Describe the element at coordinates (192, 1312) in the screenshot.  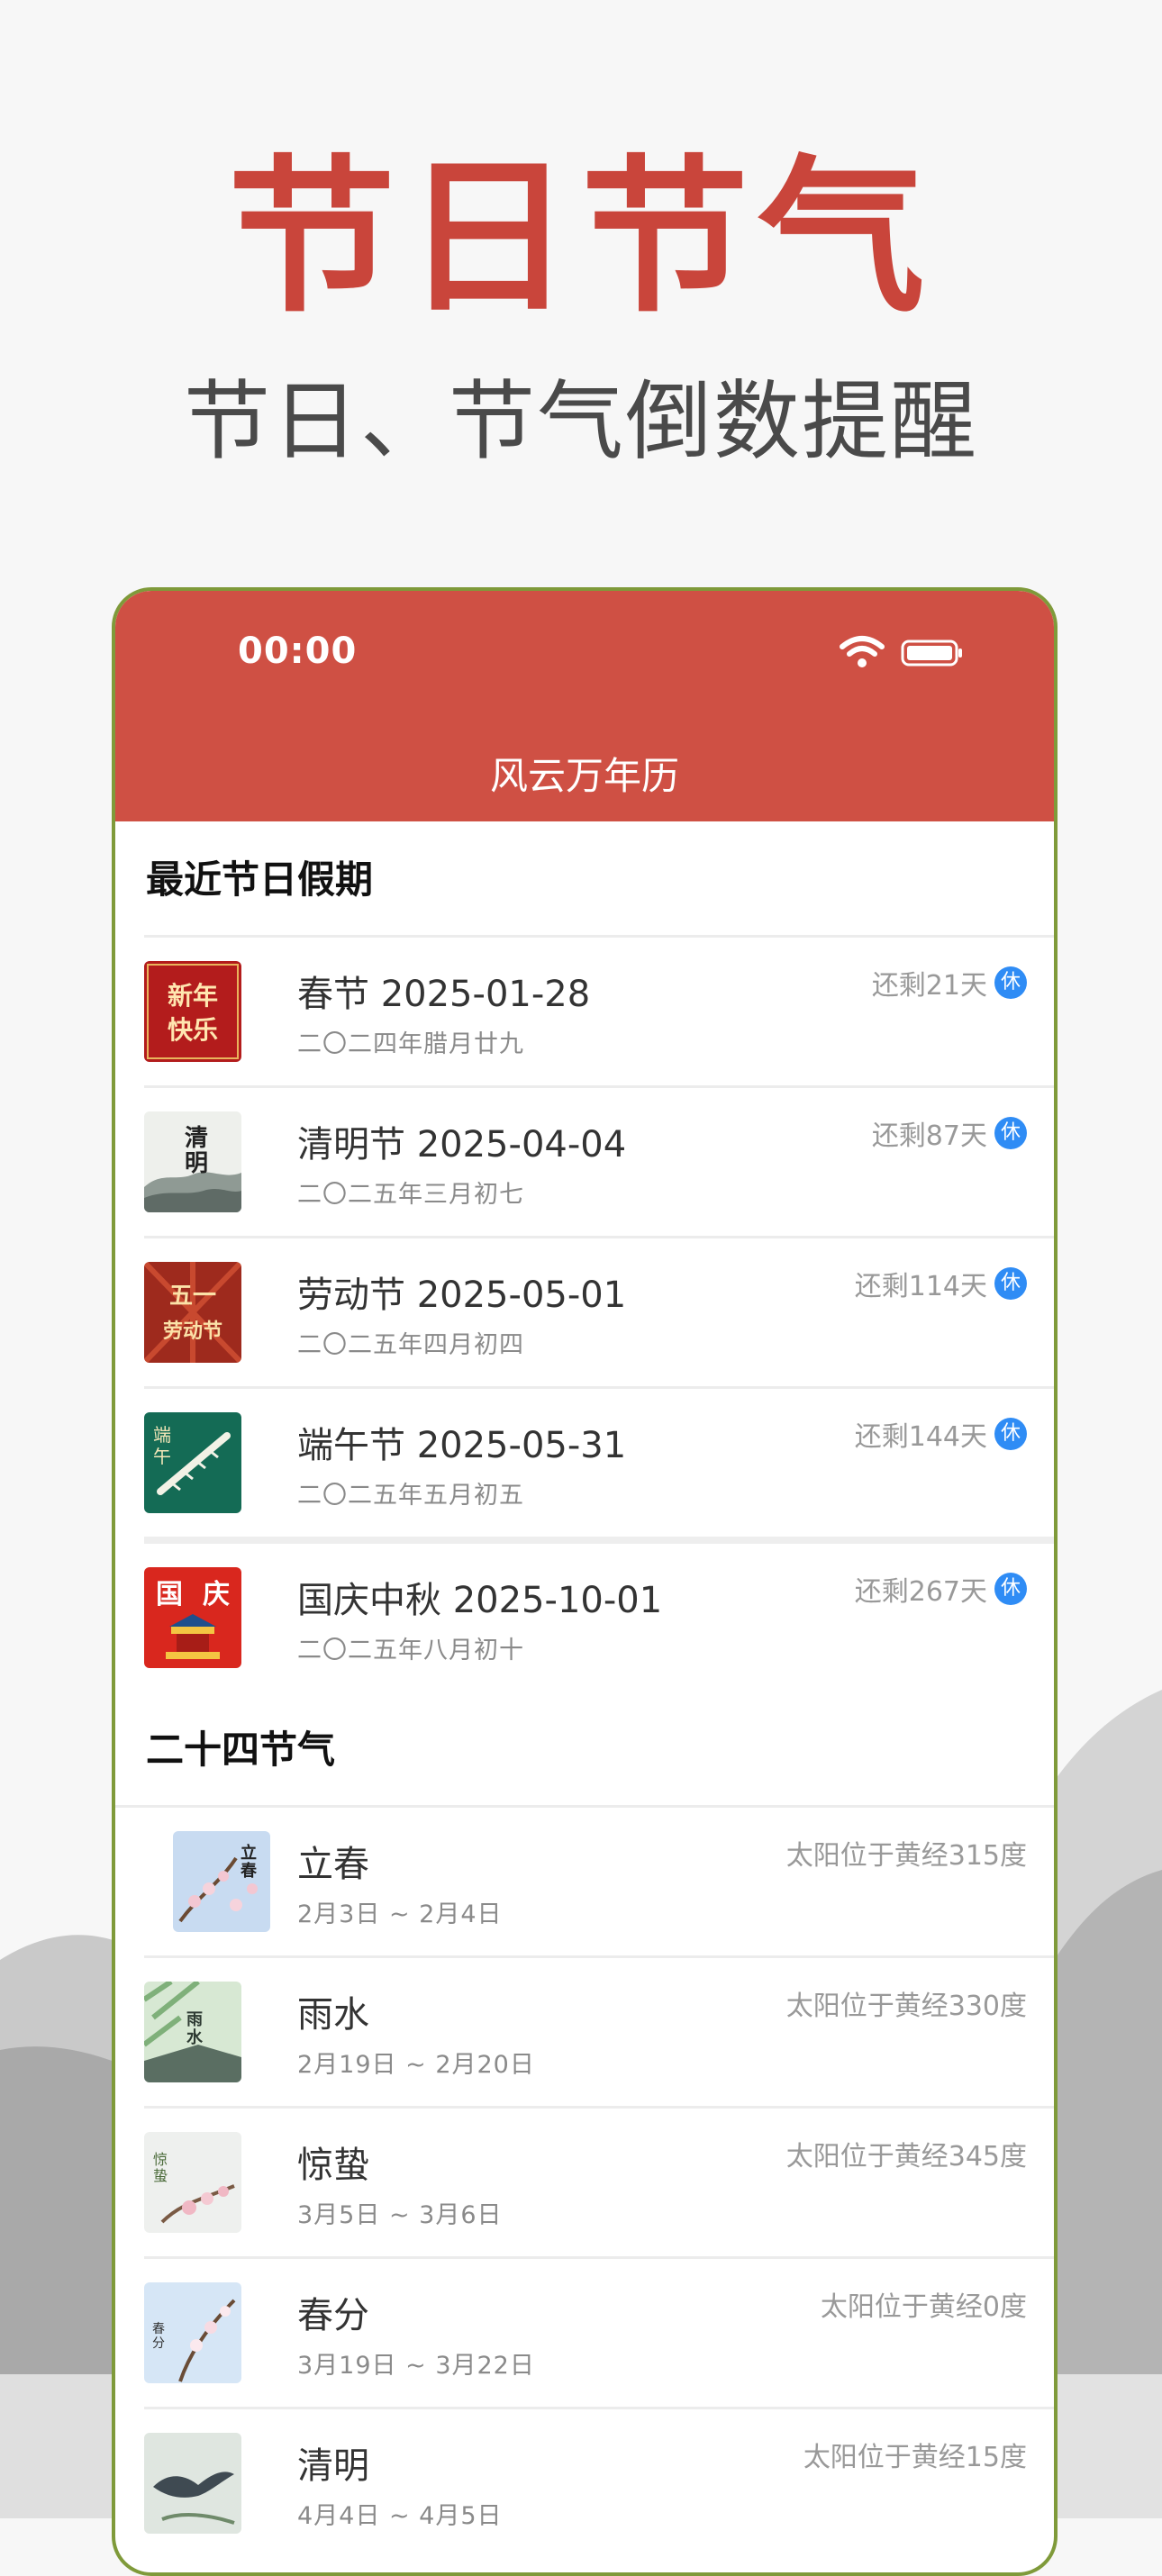
I see `labor-day-thumbnail: 五一 劳动节` at that location.